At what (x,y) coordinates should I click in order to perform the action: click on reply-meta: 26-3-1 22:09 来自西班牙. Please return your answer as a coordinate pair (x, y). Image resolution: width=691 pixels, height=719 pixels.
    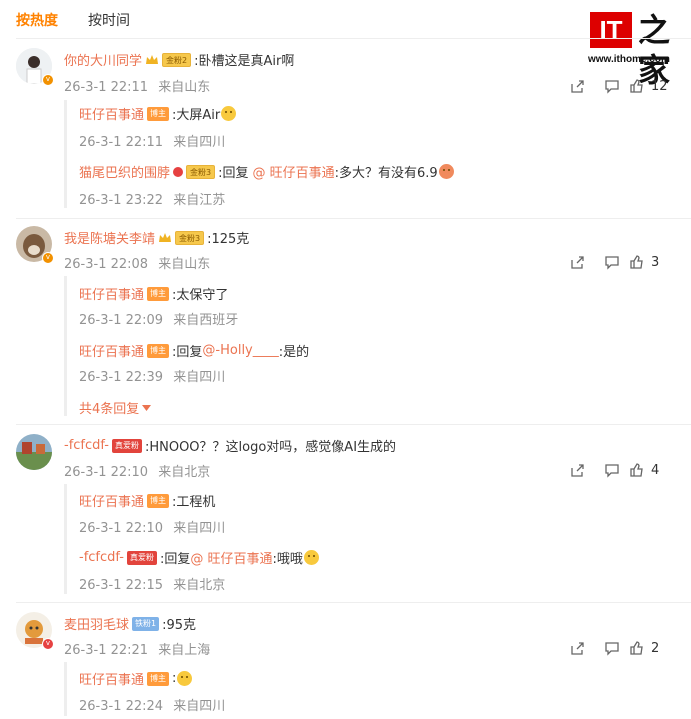
    Looking at the image, I should click on (161, 318).